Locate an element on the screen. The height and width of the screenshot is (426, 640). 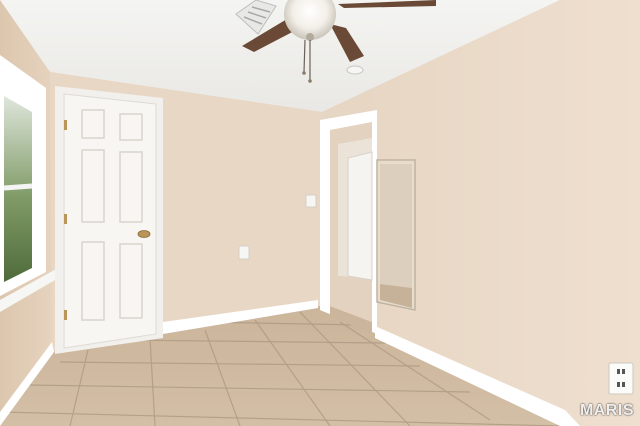
hall-door is located at coordinates (360, 216).